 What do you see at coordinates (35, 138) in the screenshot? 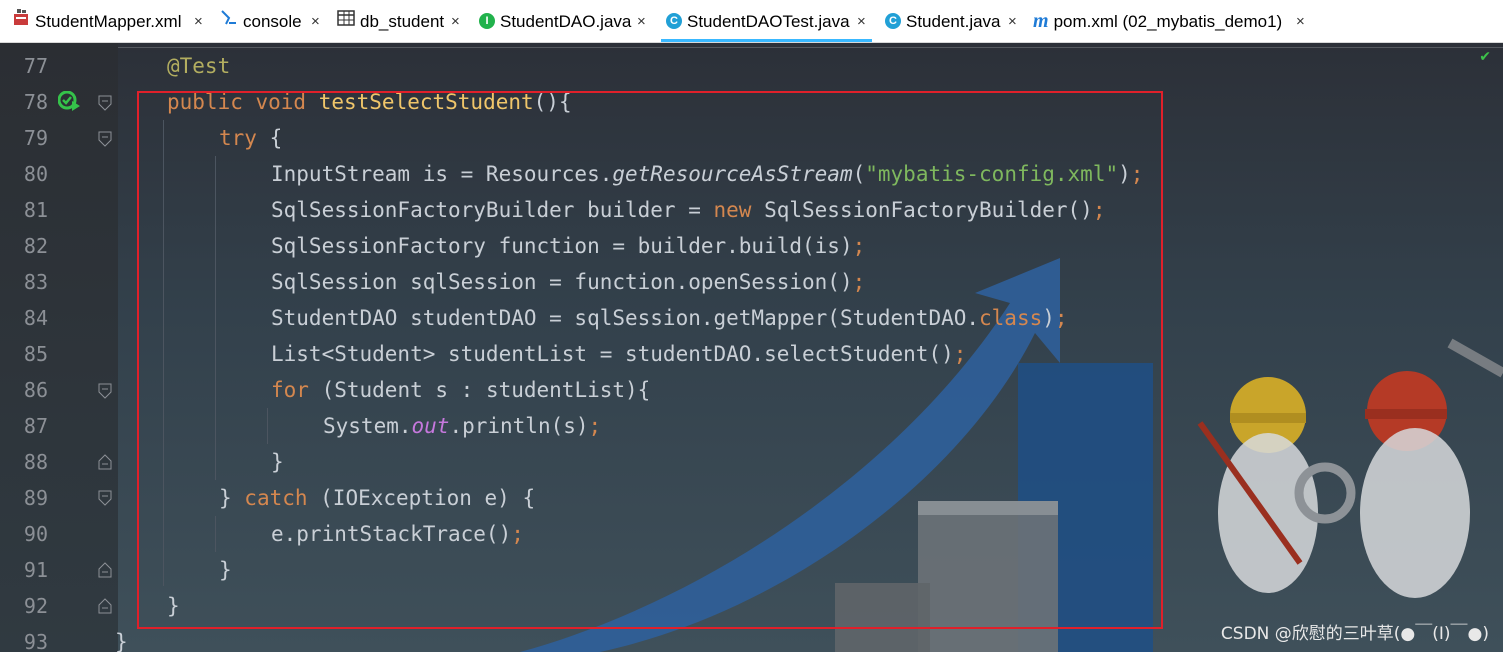
I see `line-number: 79` at bounding box center [35, 138].